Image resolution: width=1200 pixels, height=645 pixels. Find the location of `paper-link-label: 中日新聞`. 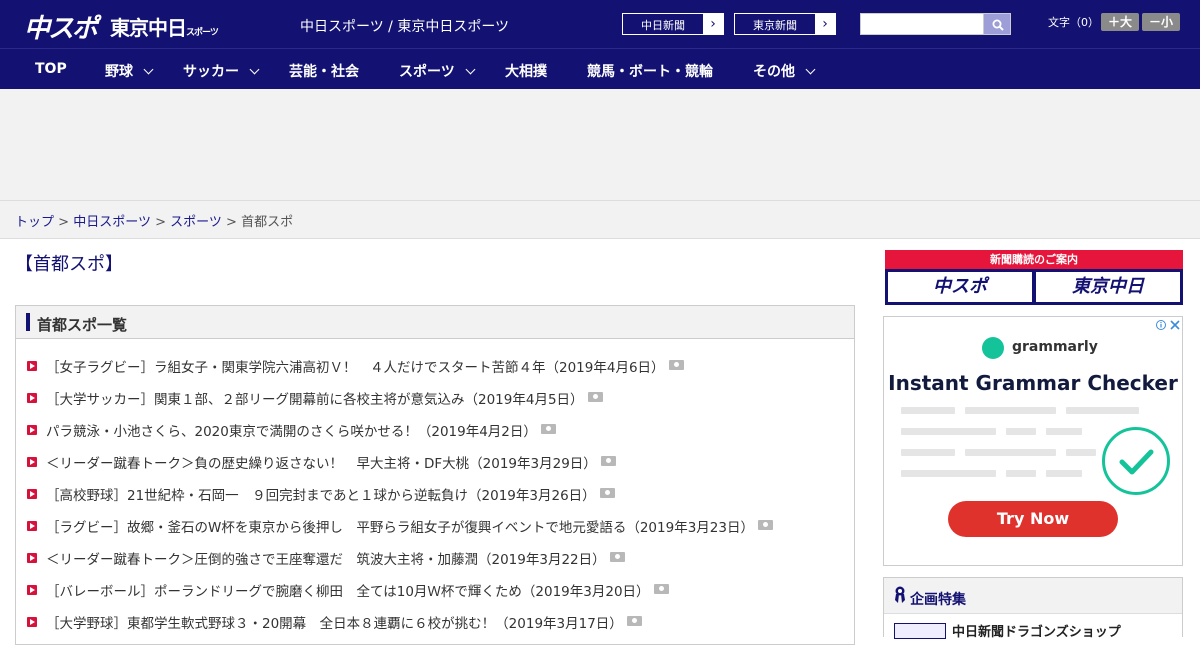

paper-link-label: 中日新聞 is located at coordinates (663, 25).